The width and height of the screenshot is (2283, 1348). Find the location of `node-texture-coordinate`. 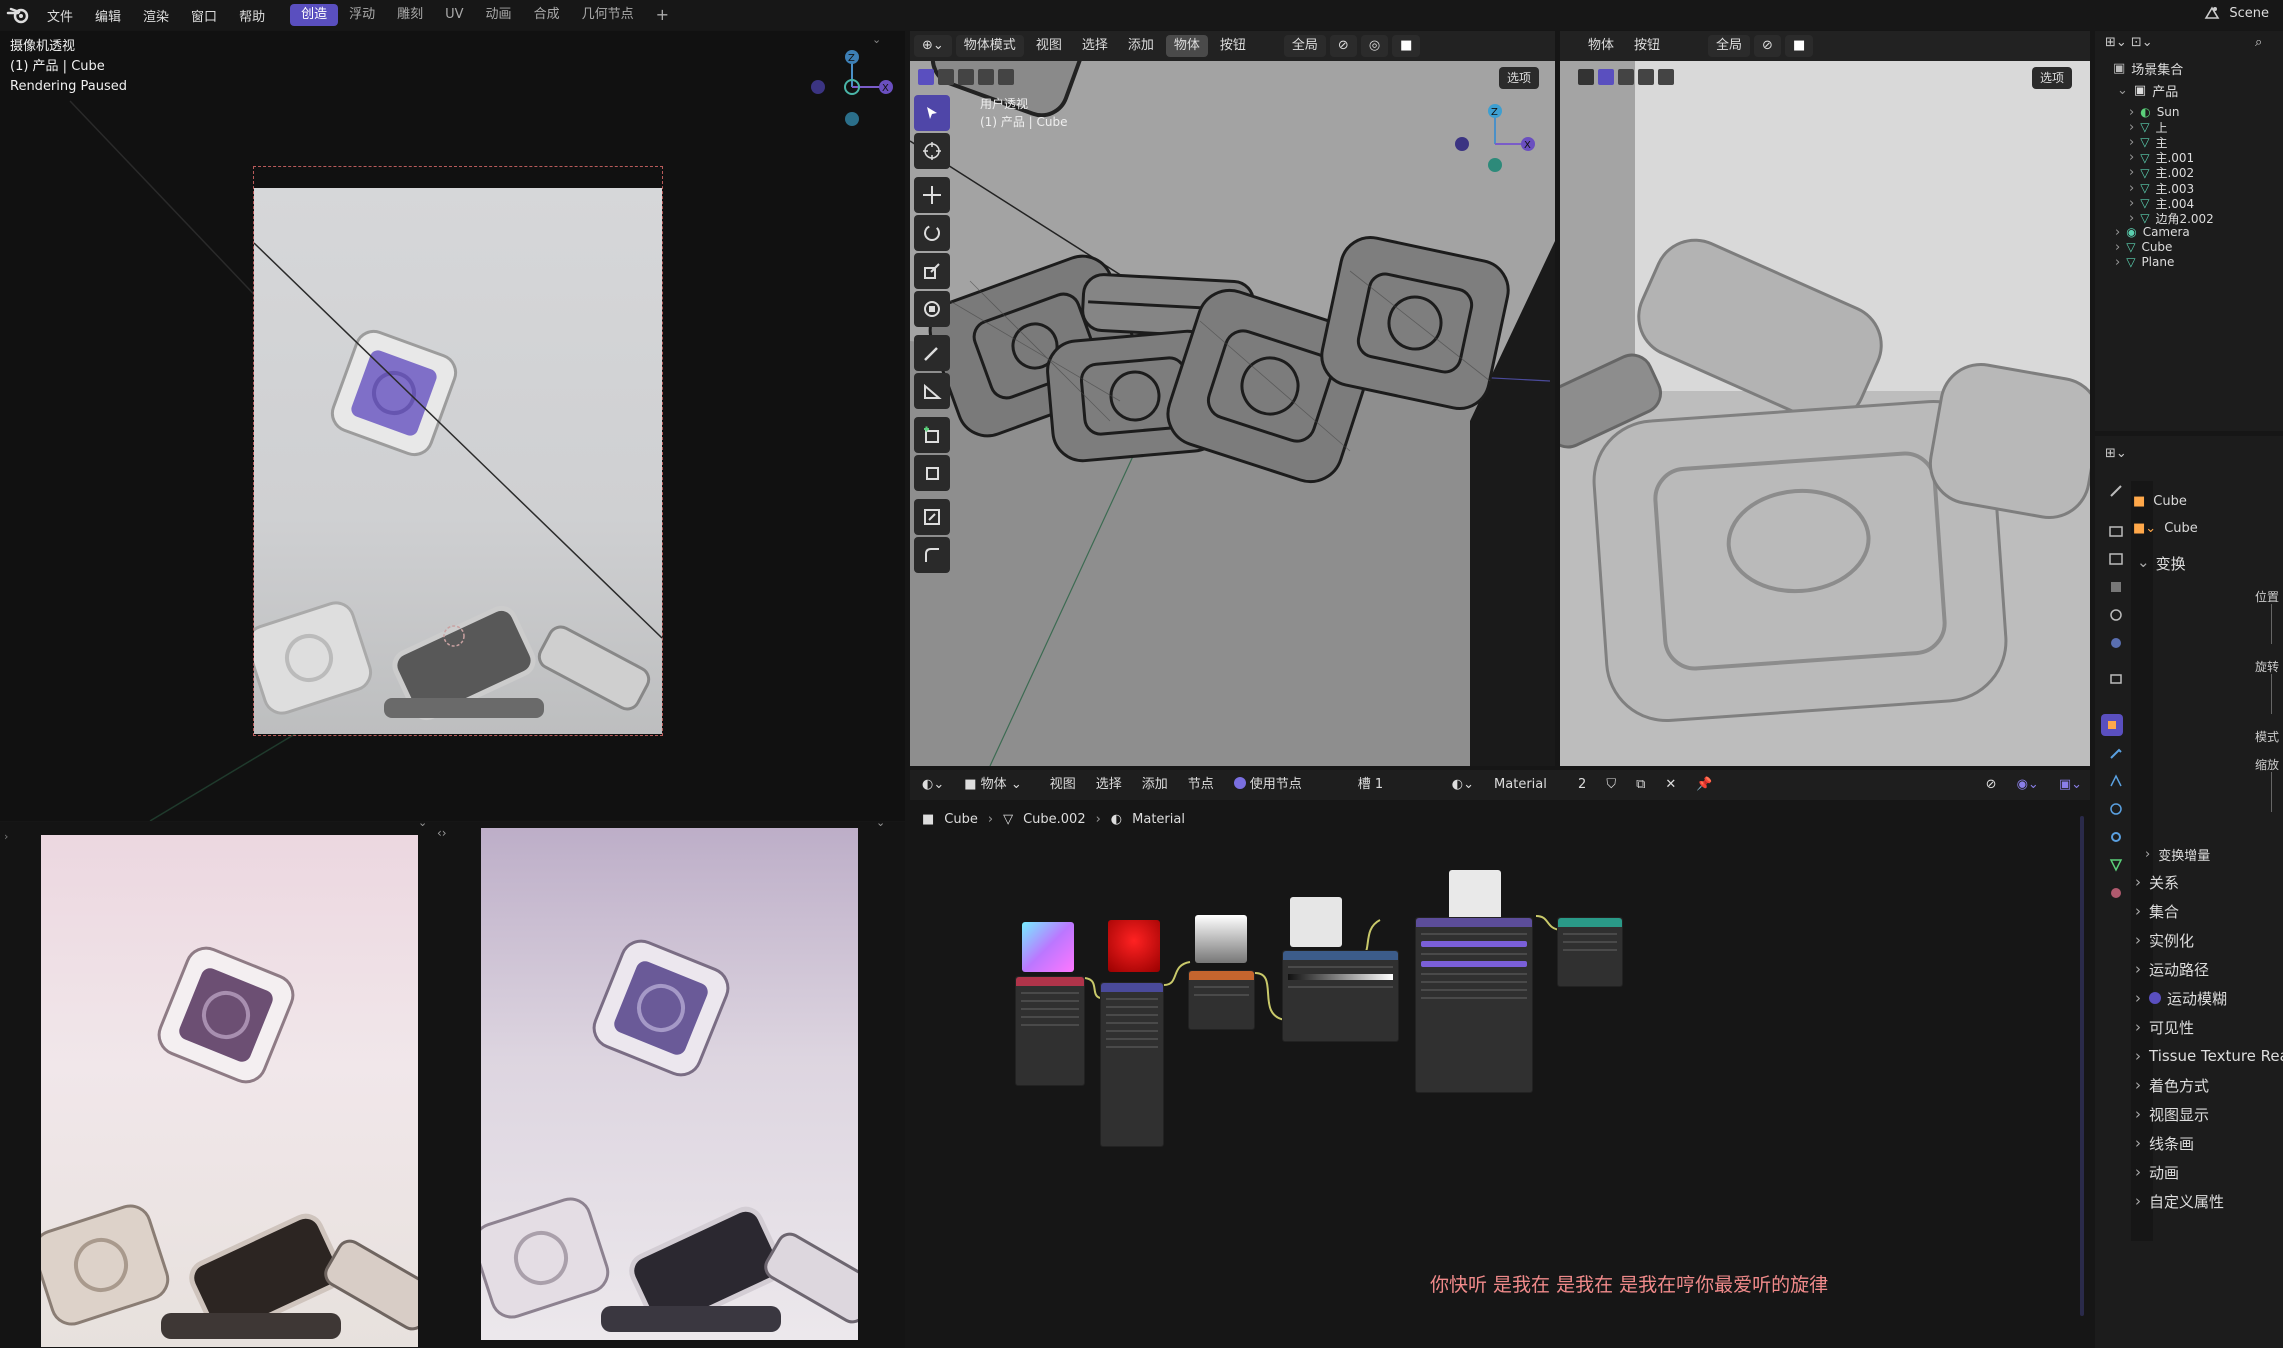

node-texture-coordinate is located at coordinates (1050, 1031).